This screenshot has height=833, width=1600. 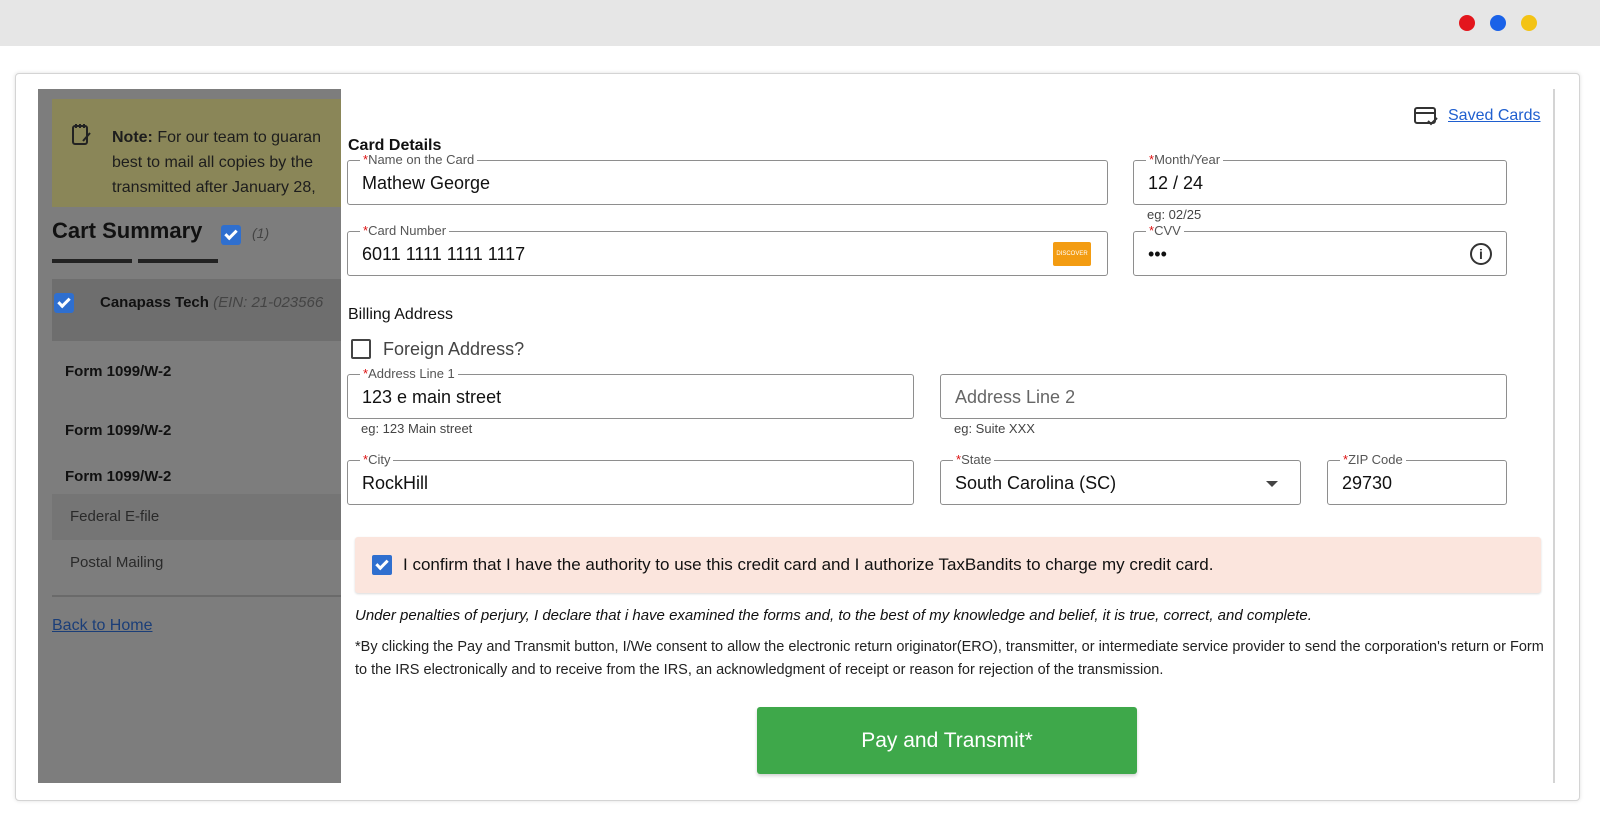 What do you see at coordinates (1036, 483) in the screenshot?
I see `field-value: South Carolina (SC)` at bounding box center [1036, 483].